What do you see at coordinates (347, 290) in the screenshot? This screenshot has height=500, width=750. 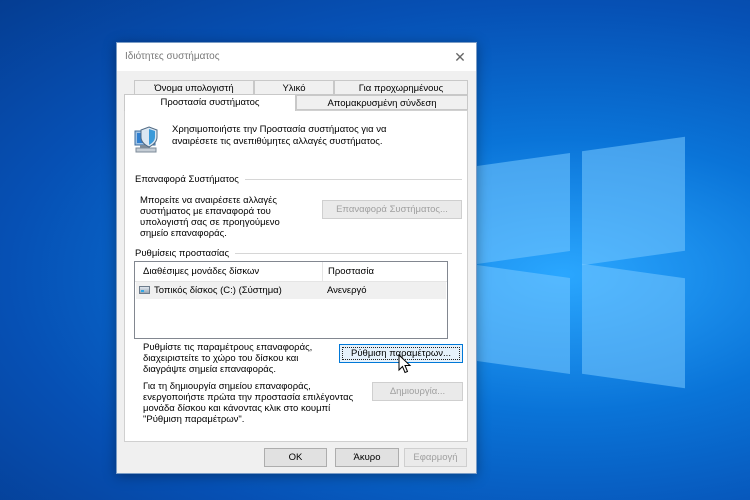 I see `drive-protection-status: Ανενεργό` at bounding box center [347, 290].